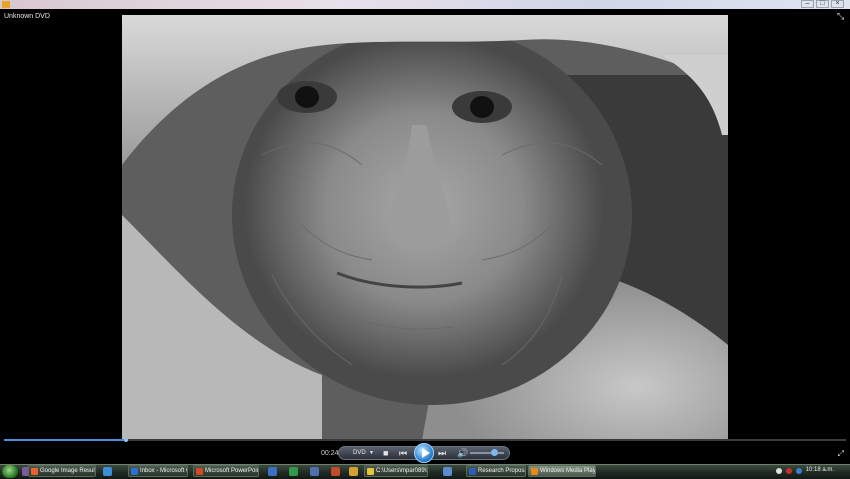  What do you see at coordinates (385, 453) in the screenshot?
I see `stop-icon: ■` at bounding box center [385, 453].